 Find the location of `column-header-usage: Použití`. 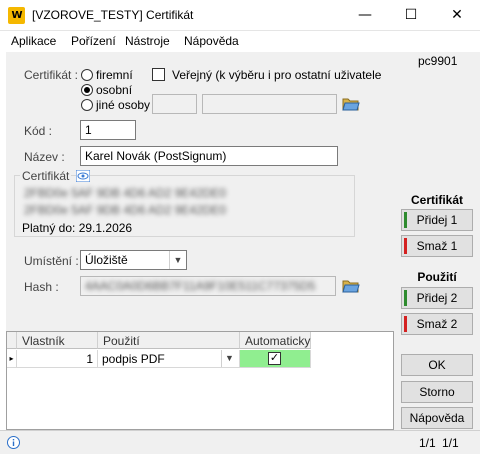

column-header-usage: Použití is located at coordinates (169, 340).